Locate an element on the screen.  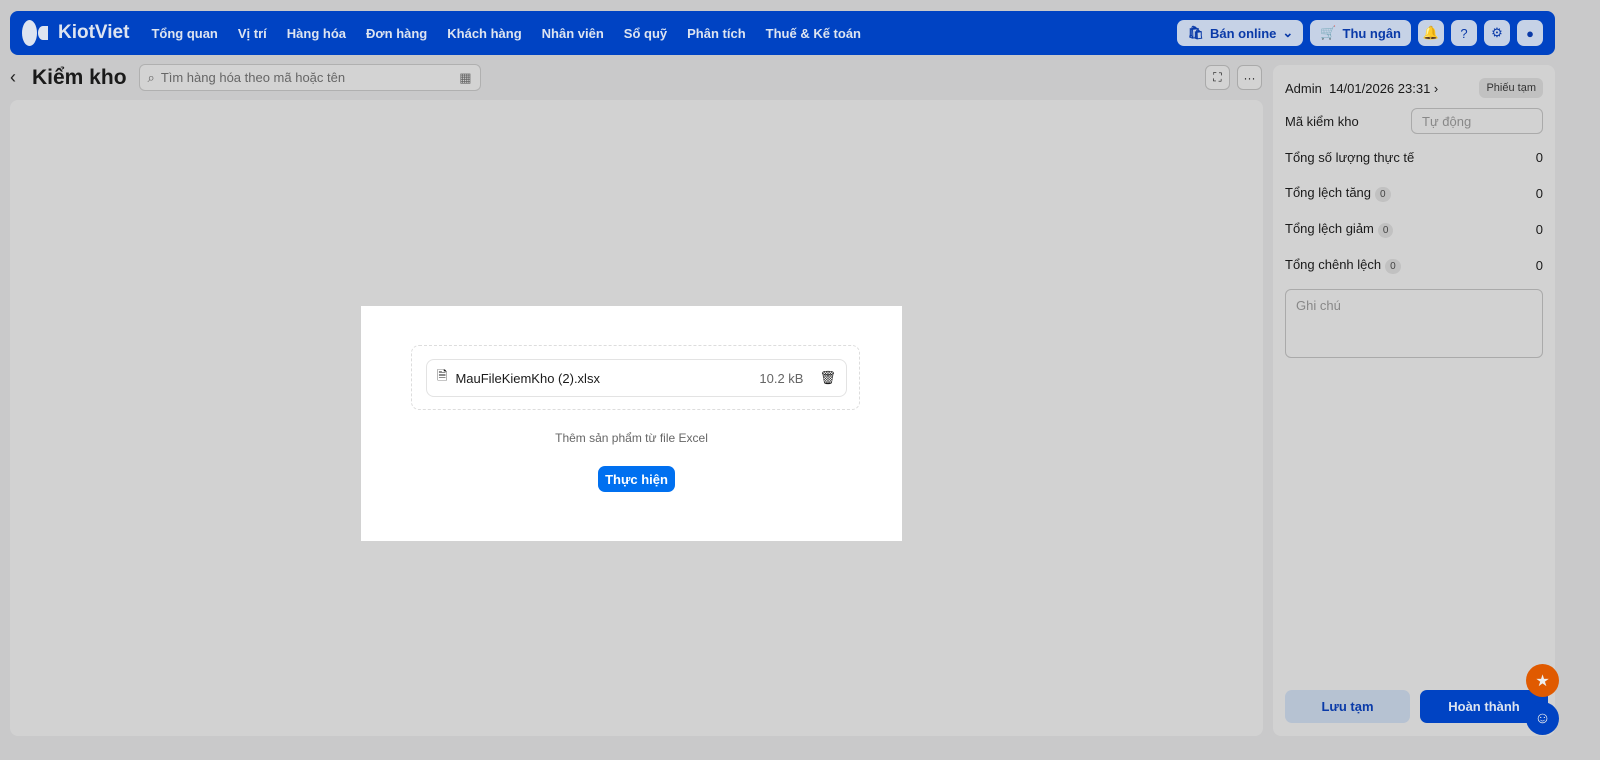
uploaded-file: 🗎 MauFileKiemKho (2).xlsx 10.2 kB 🗑 is located at coordinates (636, 378).